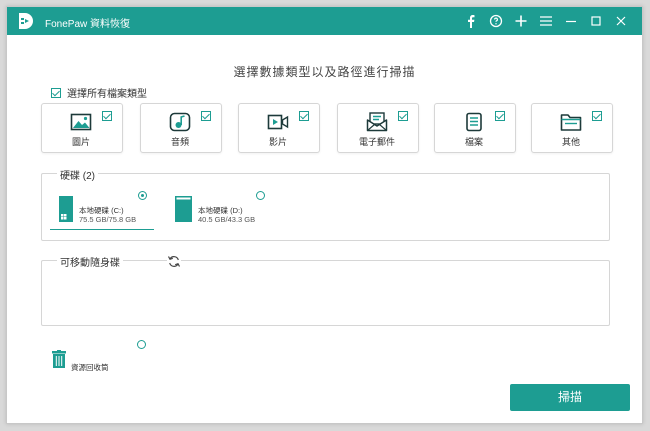  Describe the element at coordinates (80, 142) in the screenshot. I see `file-type-label: 圖片` at that location.